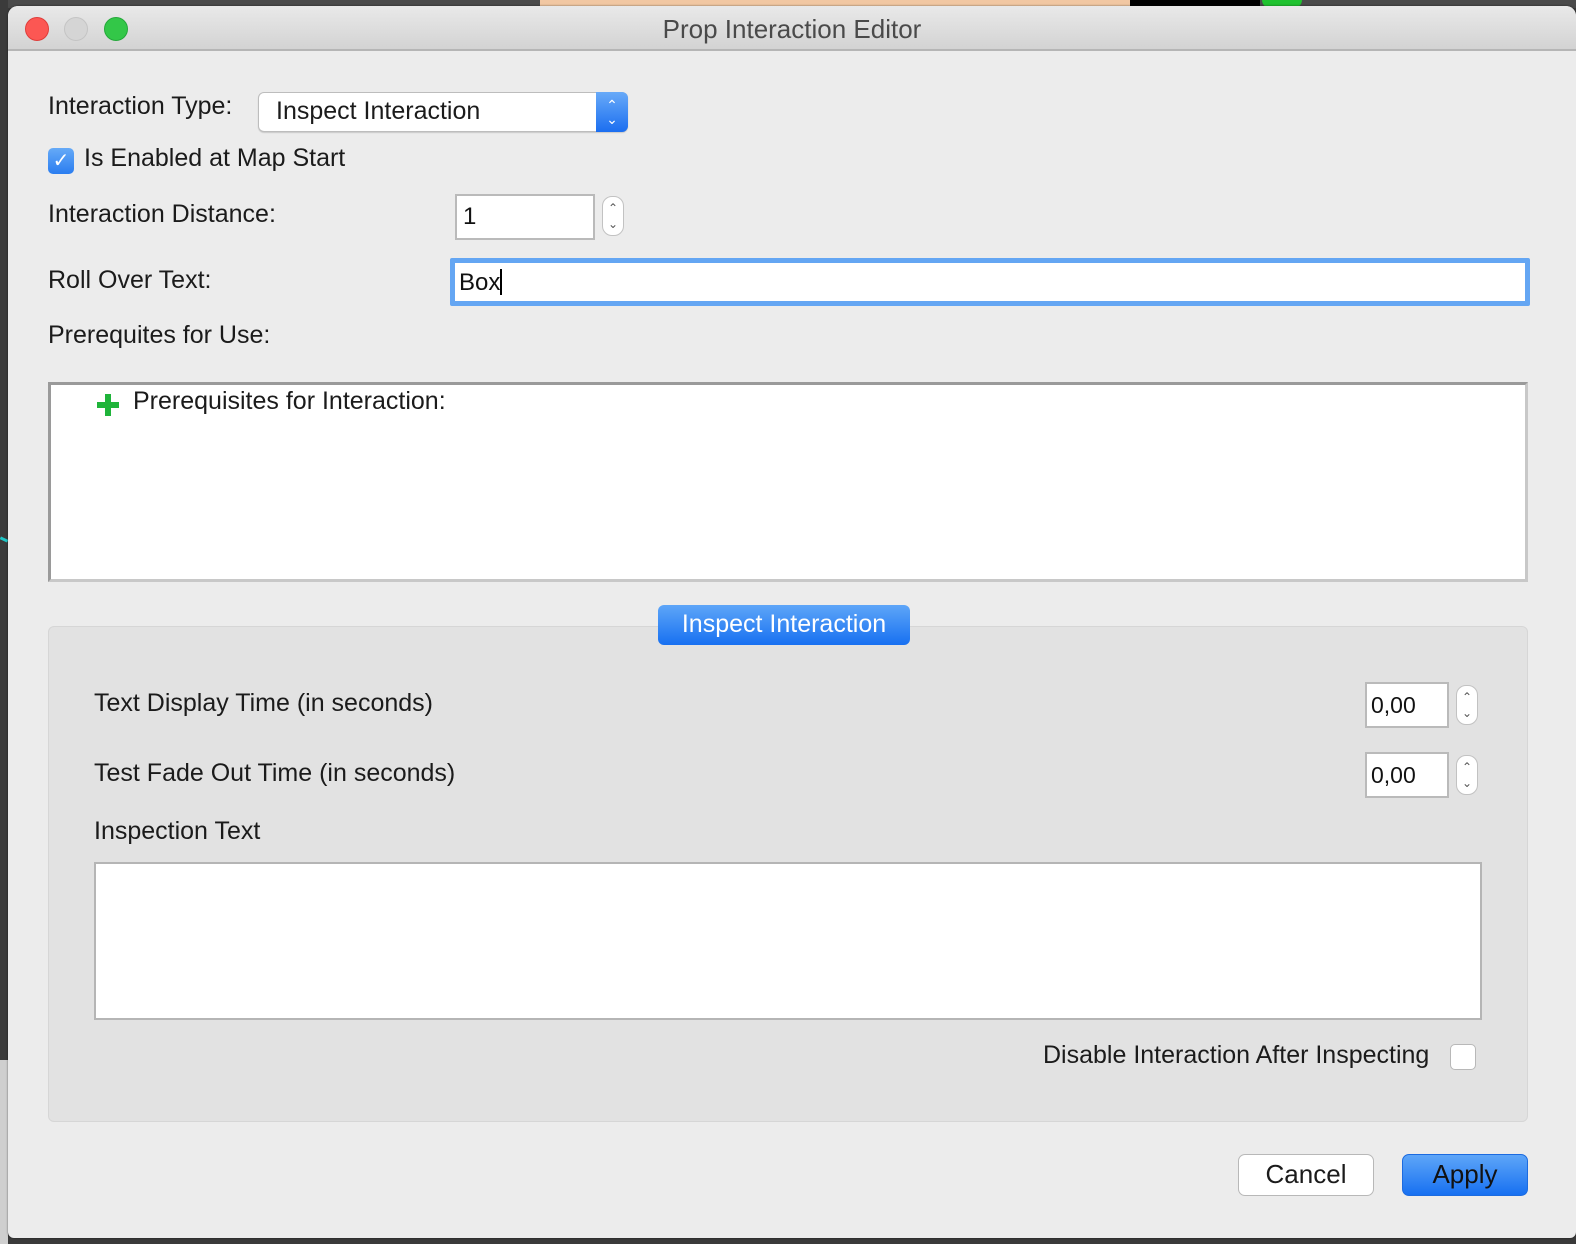 The width and height of the screenshot is (1576, 1244). What do you see at coordinates (159, 335) in the screenshot?
I see `prerequisites-label: Prerequites for Use:` at bounding box center [159, 335].